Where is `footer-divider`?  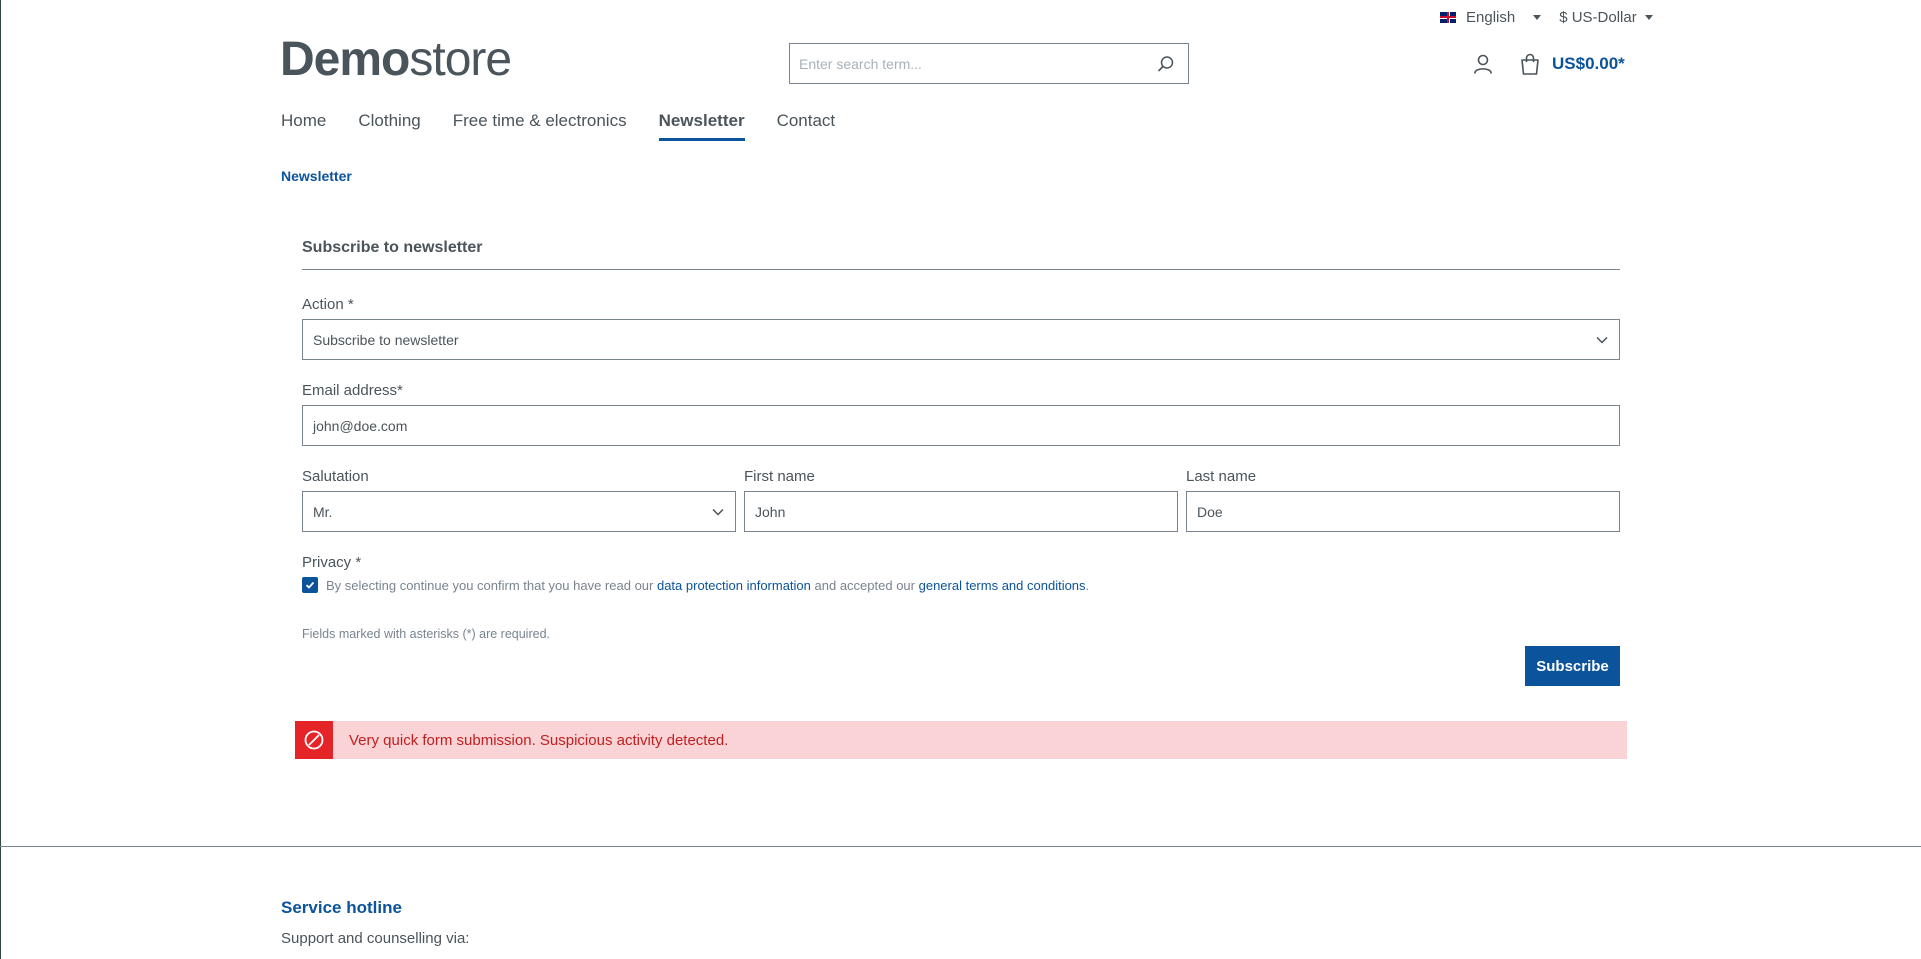 footer-divider is located at coordinates (960, 846).